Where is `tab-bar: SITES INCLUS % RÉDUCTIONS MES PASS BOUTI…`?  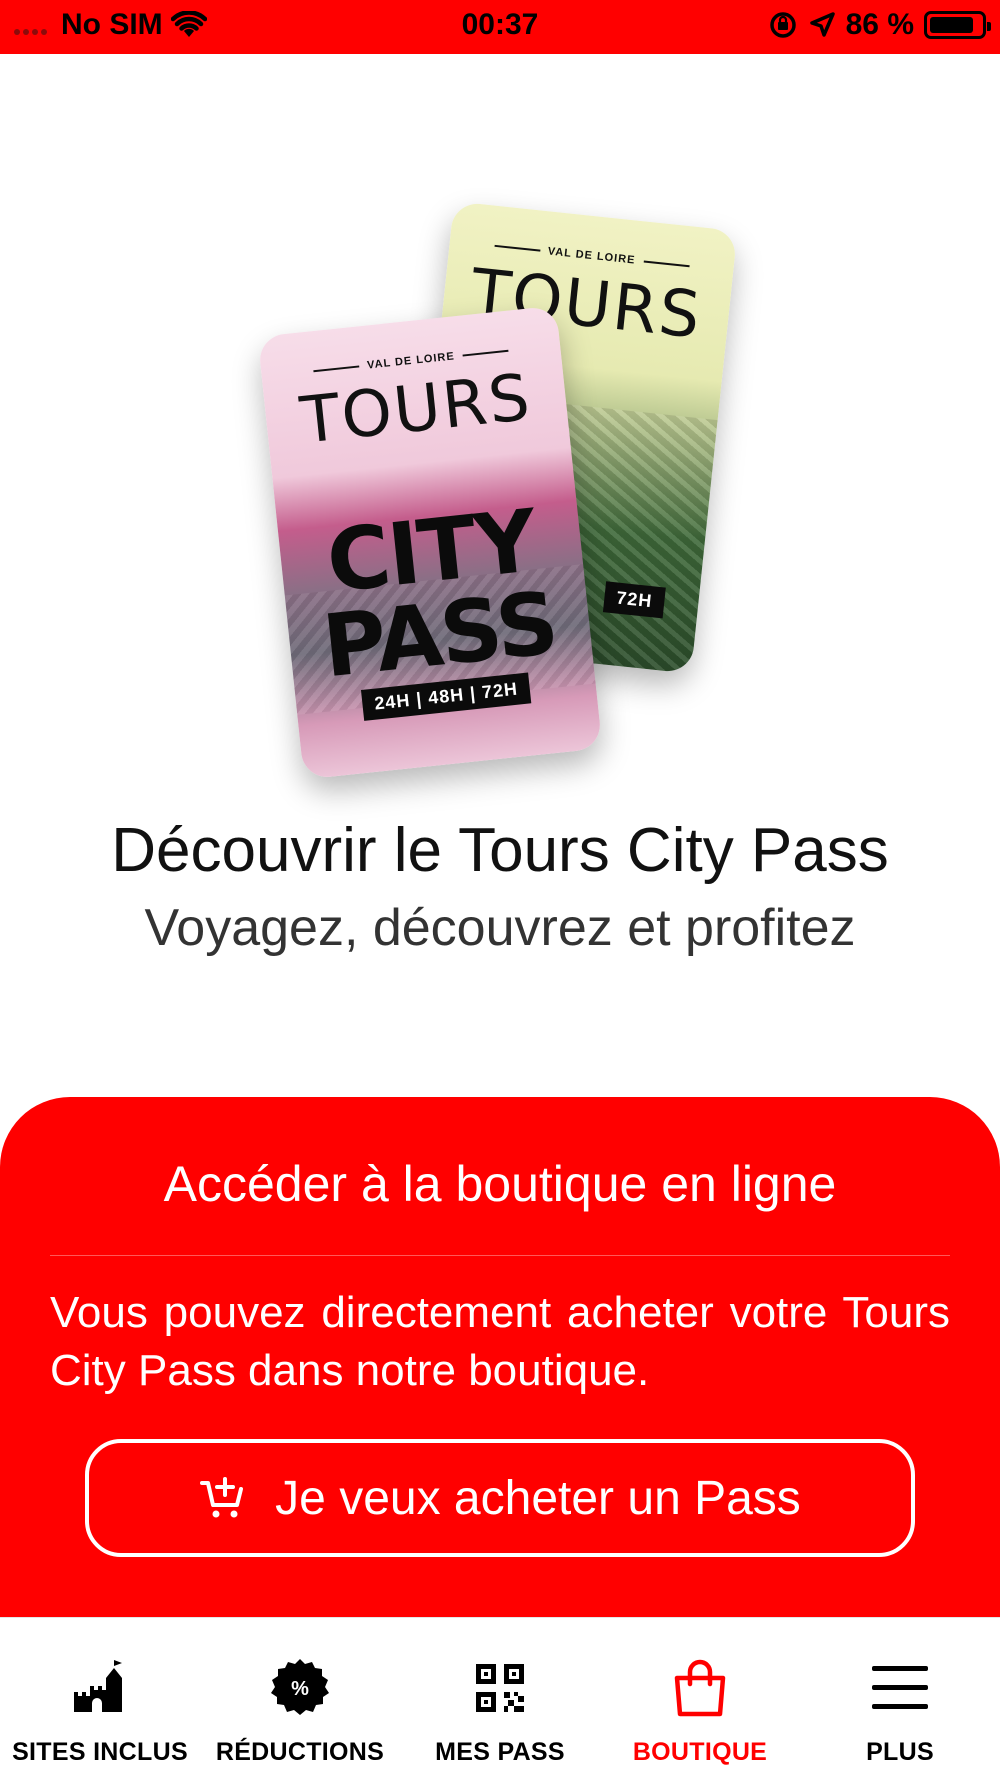
tab-bar: SITES INCLUS % RÉDUCTIONS MES PASS BOUTI… is located at coordinates (500, 1697).